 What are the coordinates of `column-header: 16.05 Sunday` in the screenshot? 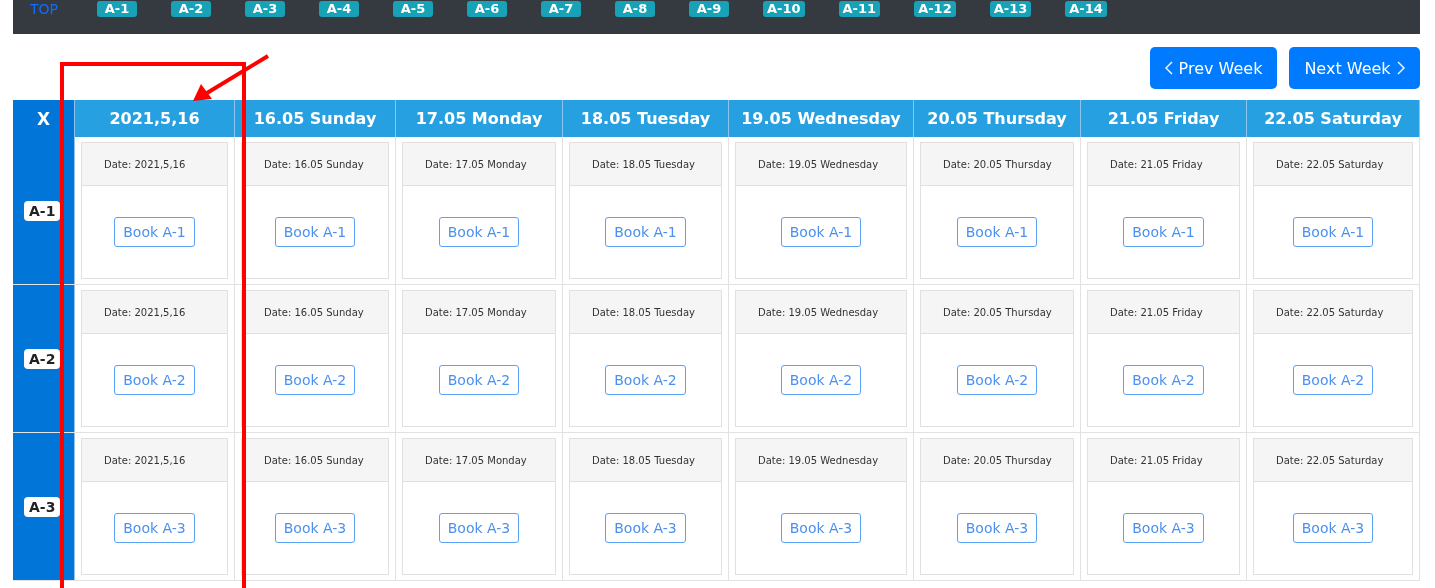 It's located at (315, 118).